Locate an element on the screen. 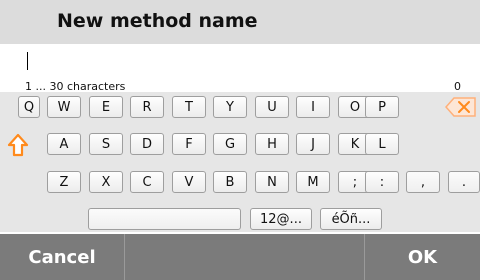  key-s: S is located at coordinates (106, 144).